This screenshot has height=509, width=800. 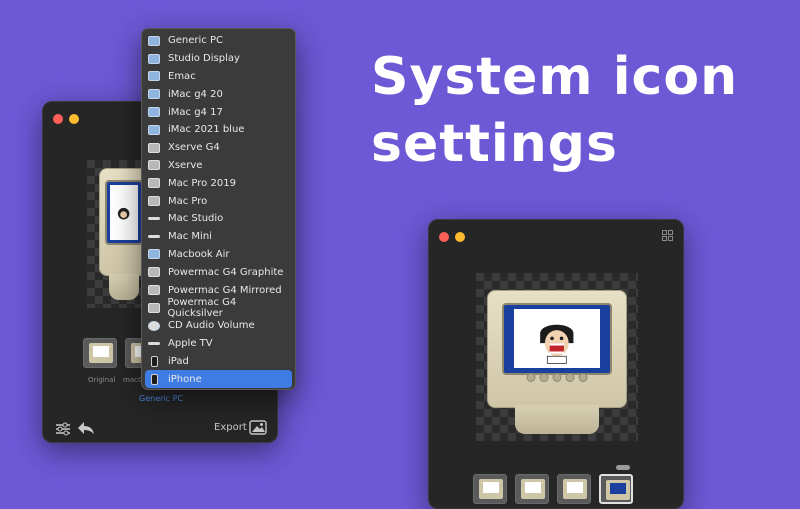 I want to click on menu-item-label: Apple TV, so click(x=190, y=343).